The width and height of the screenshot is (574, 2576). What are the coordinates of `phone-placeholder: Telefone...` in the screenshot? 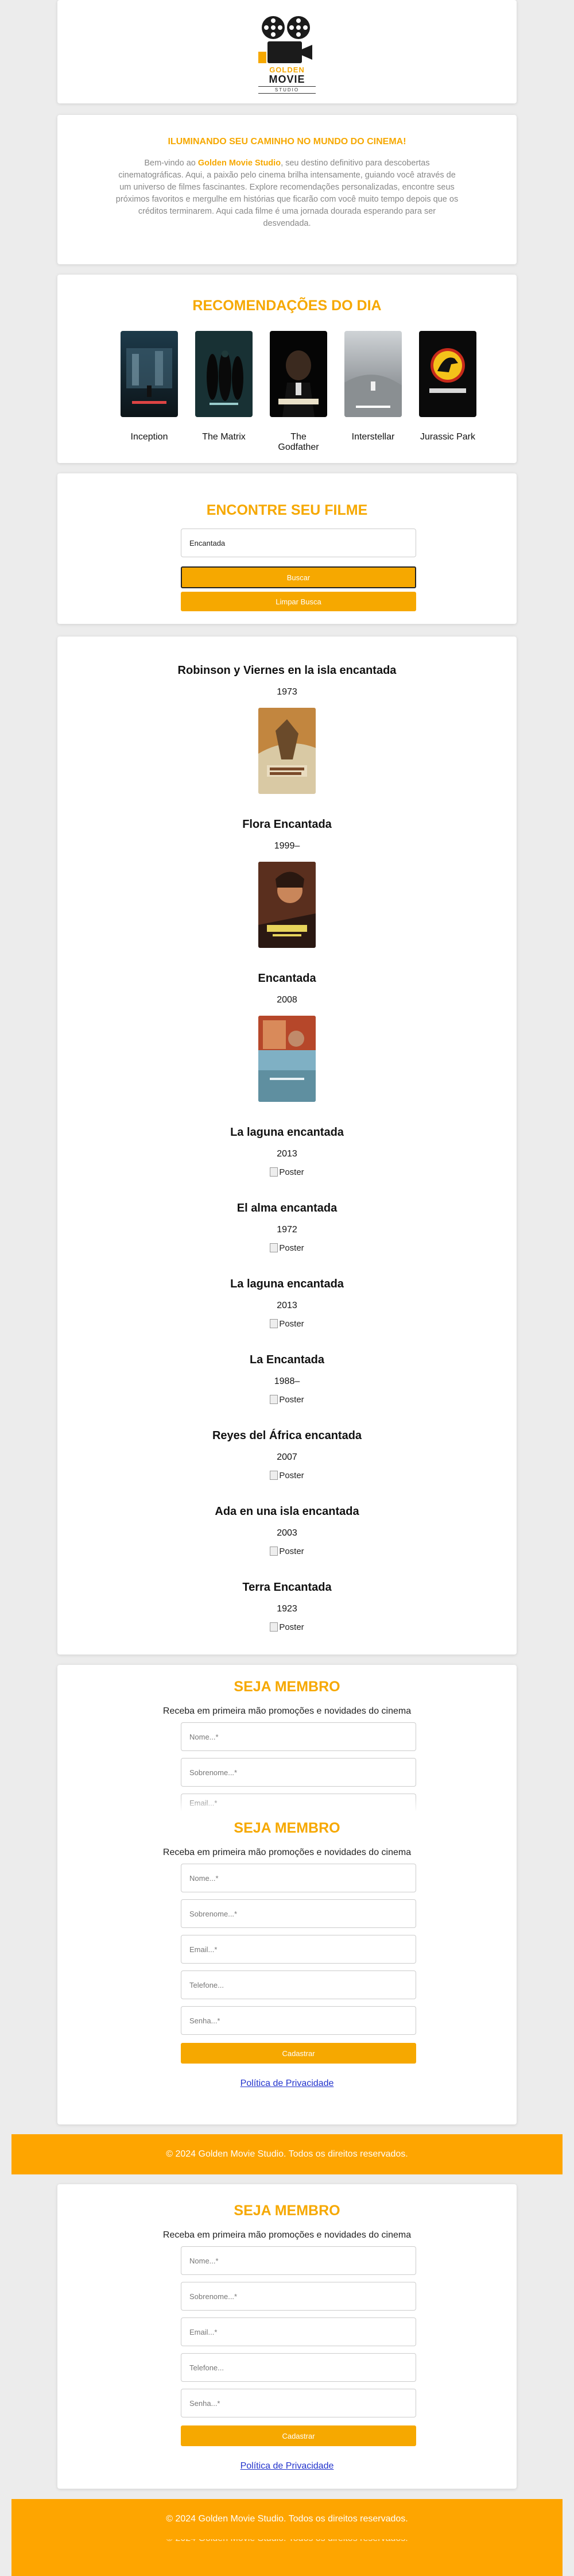 It's located at (206, 1984).